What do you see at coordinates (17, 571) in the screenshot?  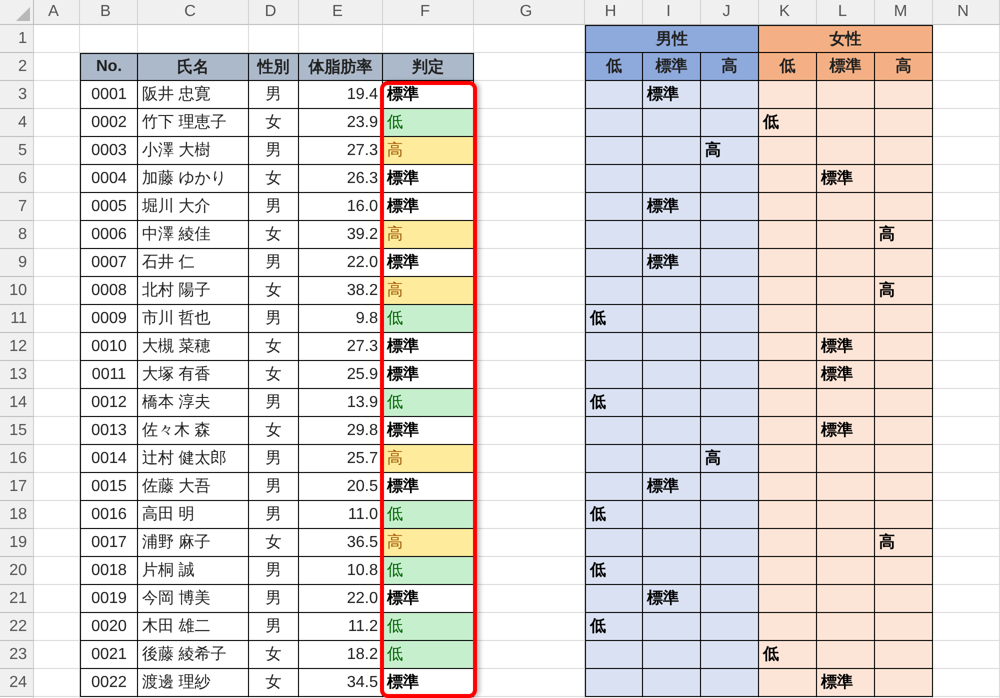 I see `row-header: 20` at bounding box center [17, 571].